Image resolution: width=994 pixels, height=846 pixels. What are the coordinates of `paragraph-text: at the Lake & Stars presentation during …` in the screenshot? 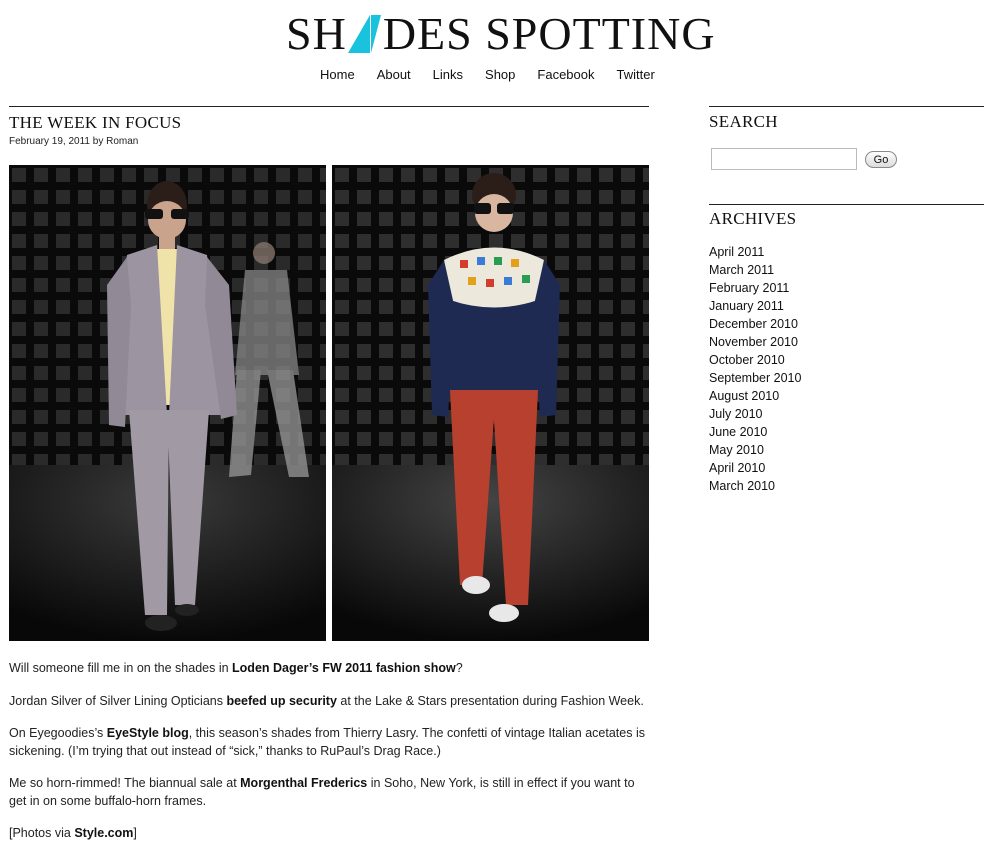 It's located at (490, 701).